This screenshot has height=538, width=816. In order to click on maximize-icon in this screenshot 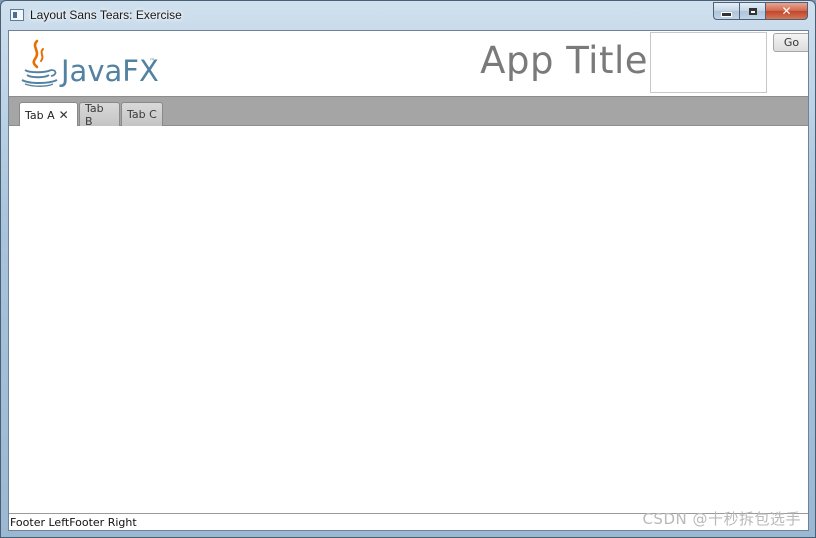, I will do `click(752, 11)`.